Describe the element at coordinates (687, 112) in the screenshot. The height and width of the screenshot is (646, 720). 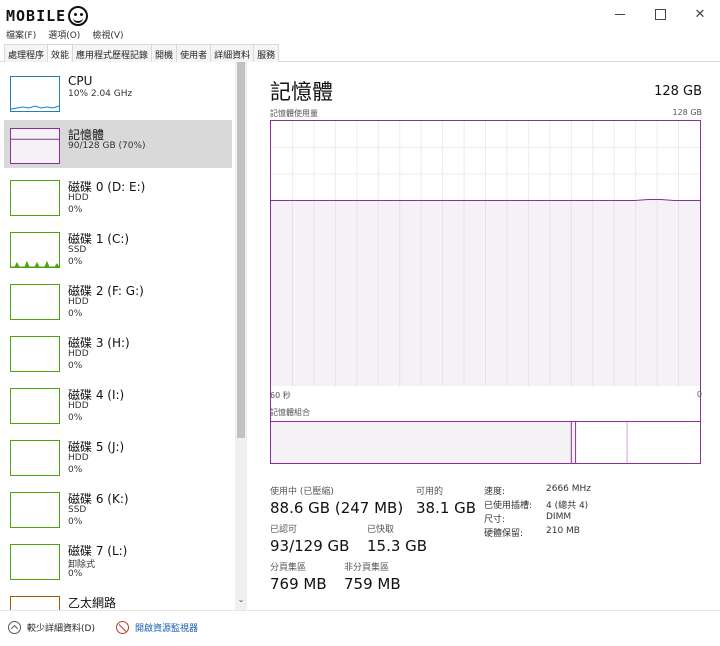
I see `memory-usage-max: 128 GB` at that location.